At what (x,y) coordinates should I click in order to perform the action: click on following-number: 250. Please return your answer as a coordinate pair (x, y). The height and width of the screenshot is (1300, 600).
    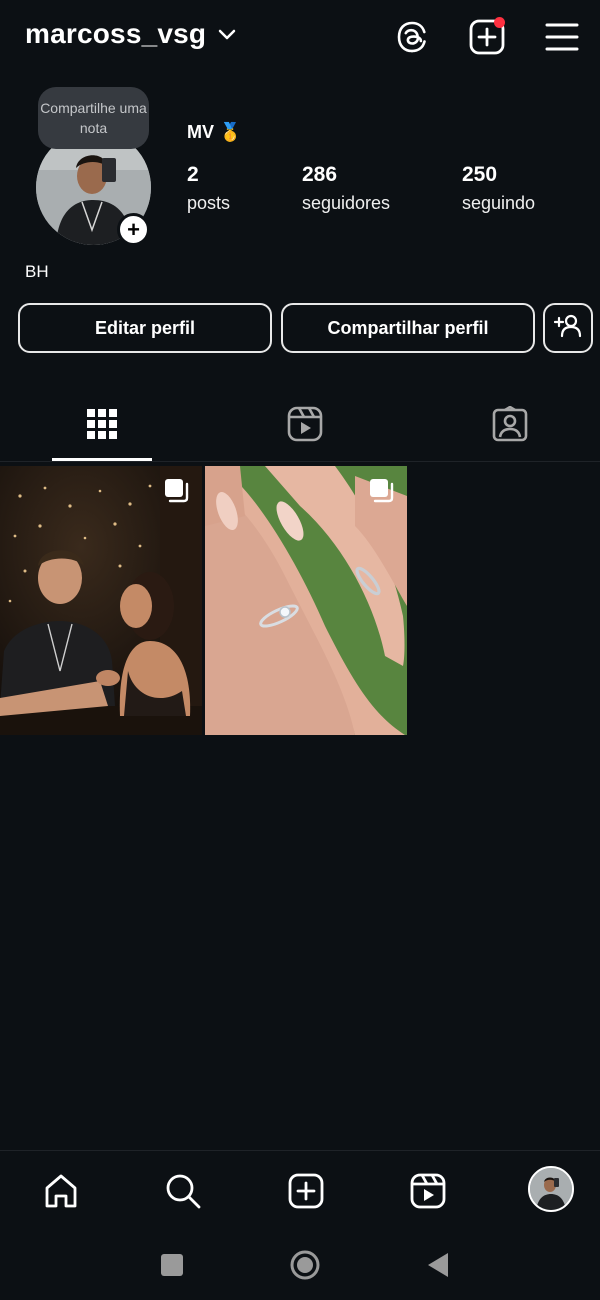
    Looking at the image, I should click on (480, 174).